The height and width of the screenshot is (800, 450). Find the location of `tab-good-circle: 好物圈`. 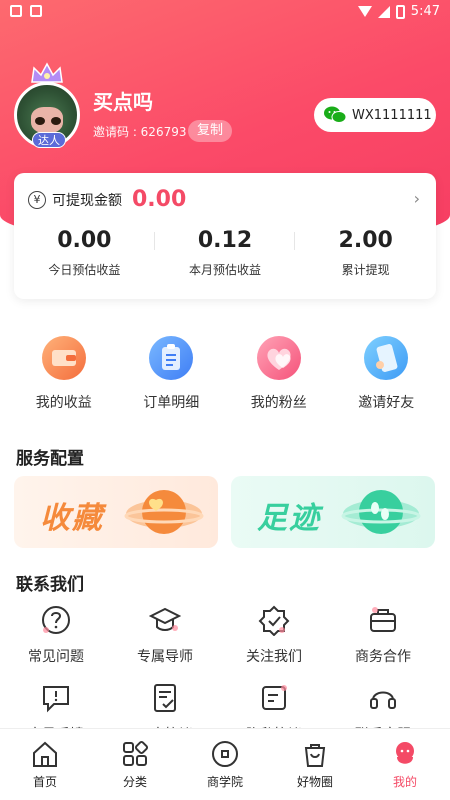

tab-good-circle: 好物圈 is located at coordinates (315, 764).